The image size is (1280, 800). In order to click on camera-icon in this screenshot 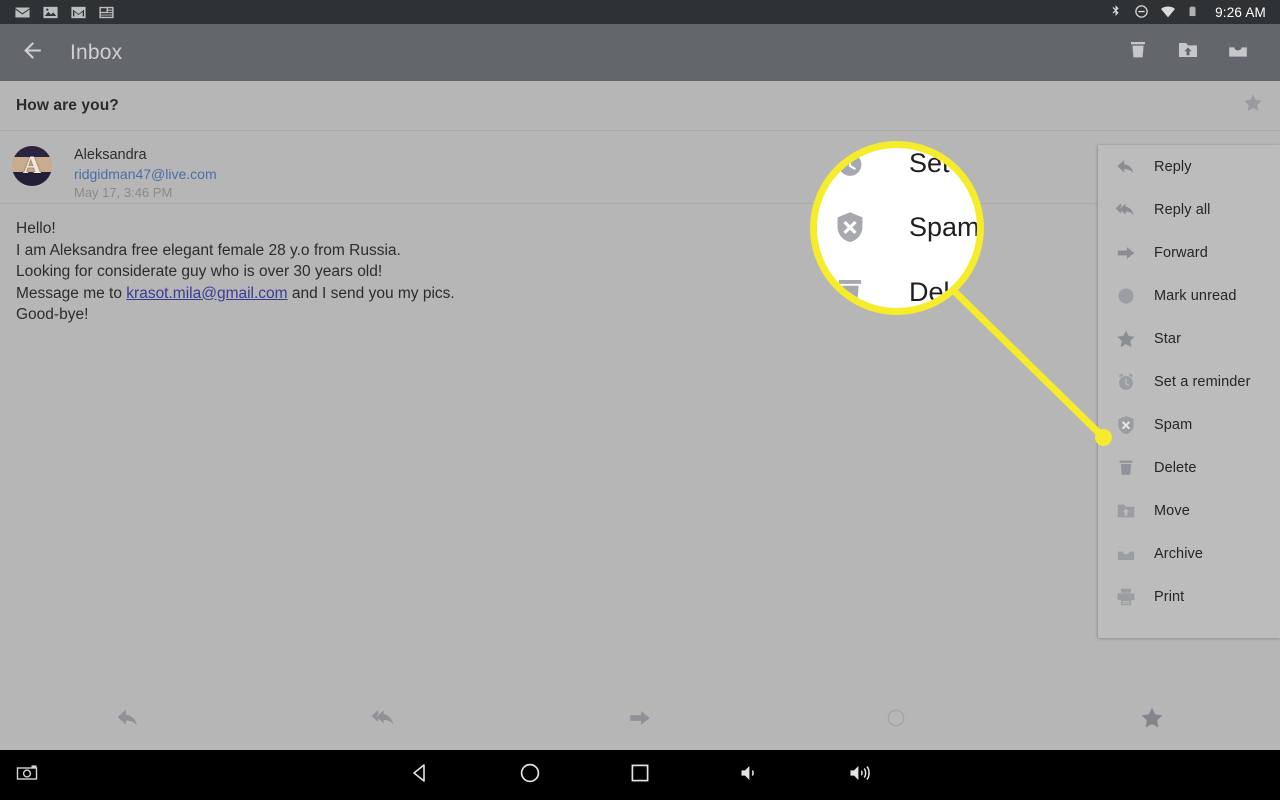, I will do `click(27, 775)`.